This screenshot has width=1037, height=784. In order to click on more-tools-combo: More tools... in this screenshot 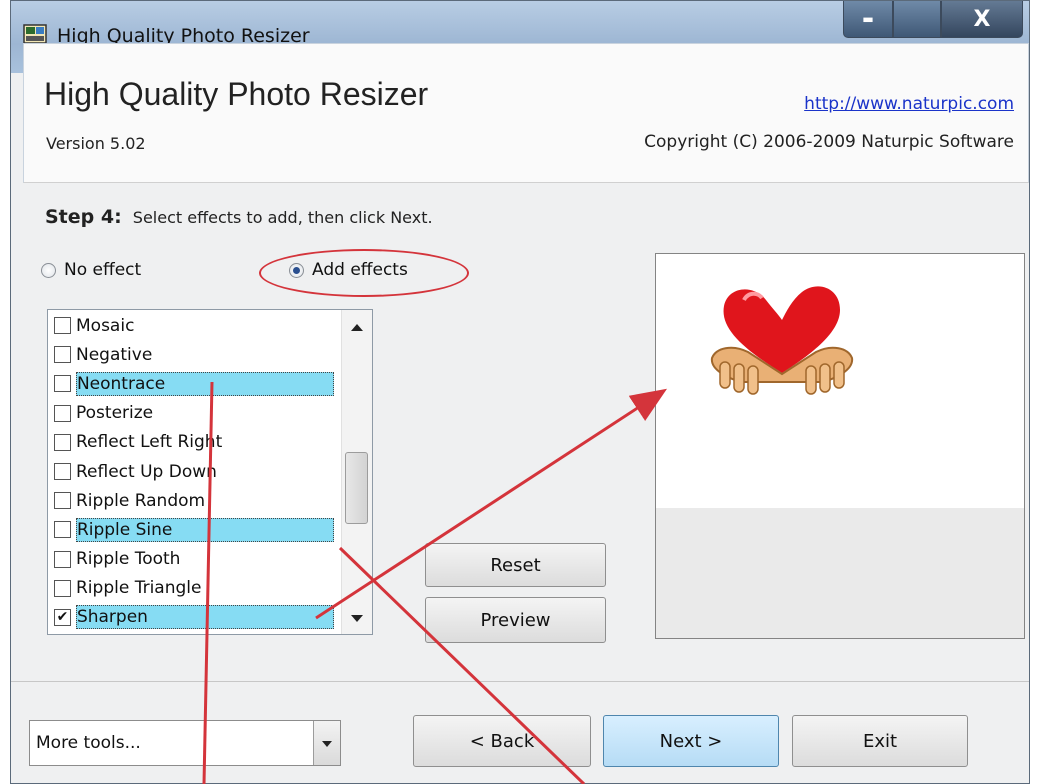, I will do `click(185, 743)`.